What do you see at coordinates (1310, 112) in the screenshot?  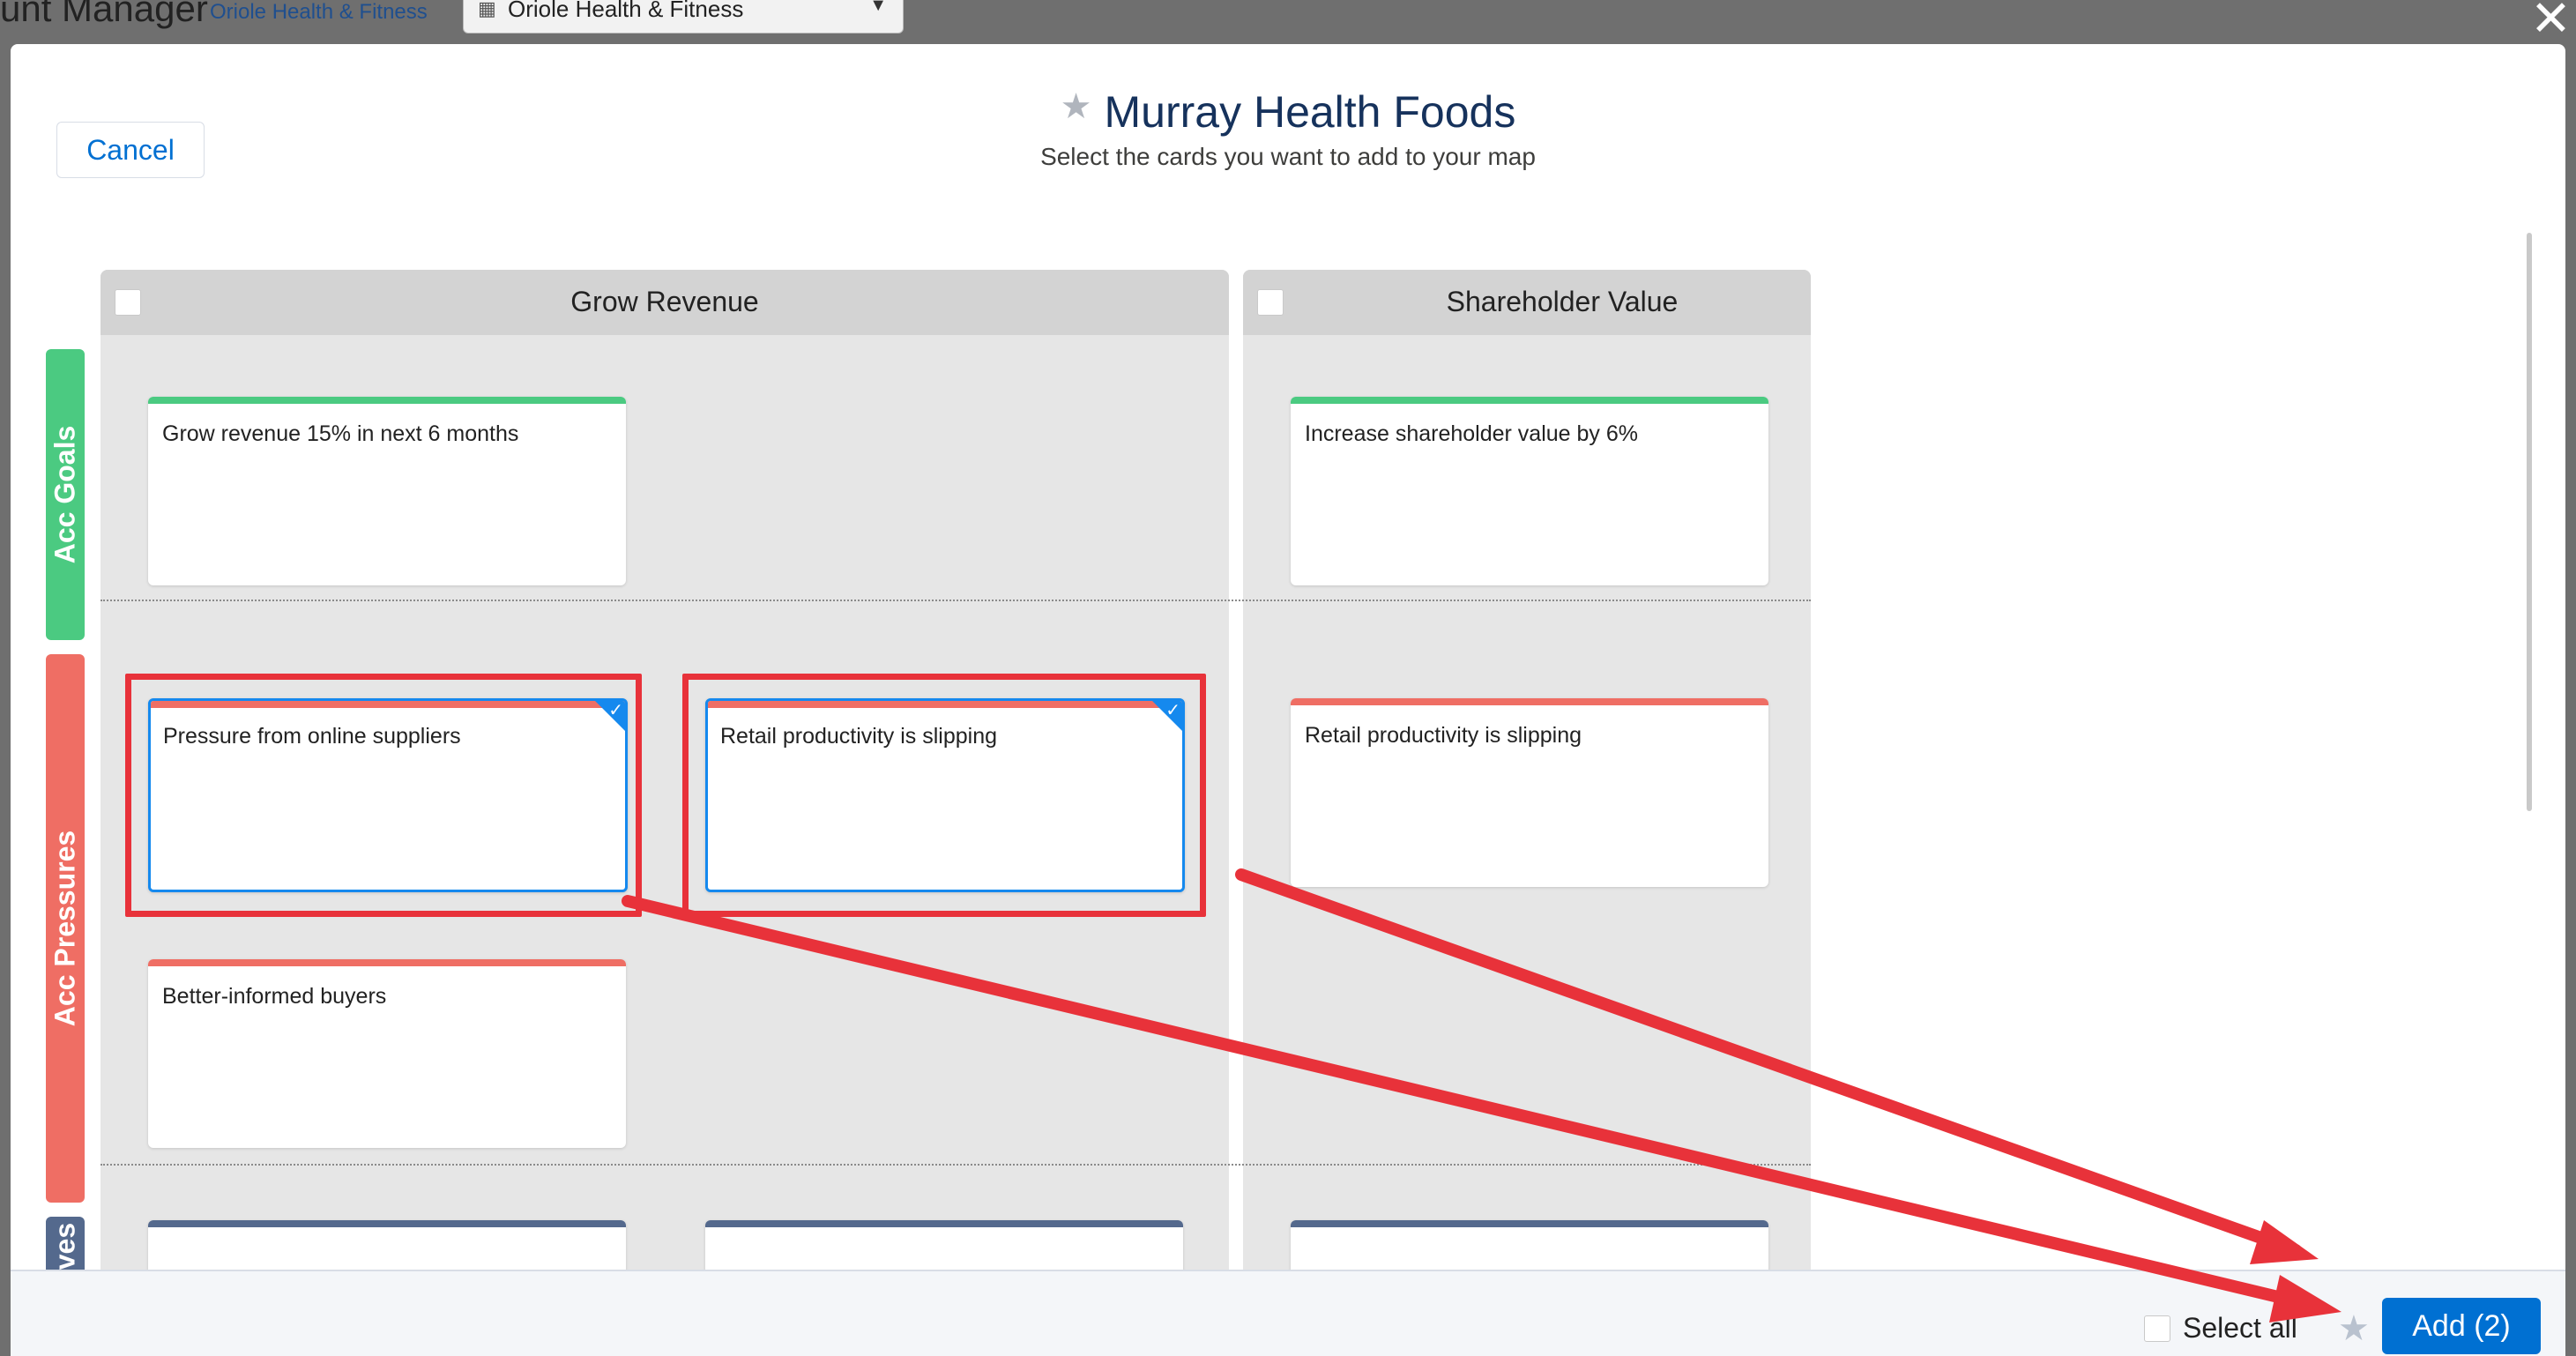 I see `modal-title: Murray Health Foods` at bounding box center [1310, 112].